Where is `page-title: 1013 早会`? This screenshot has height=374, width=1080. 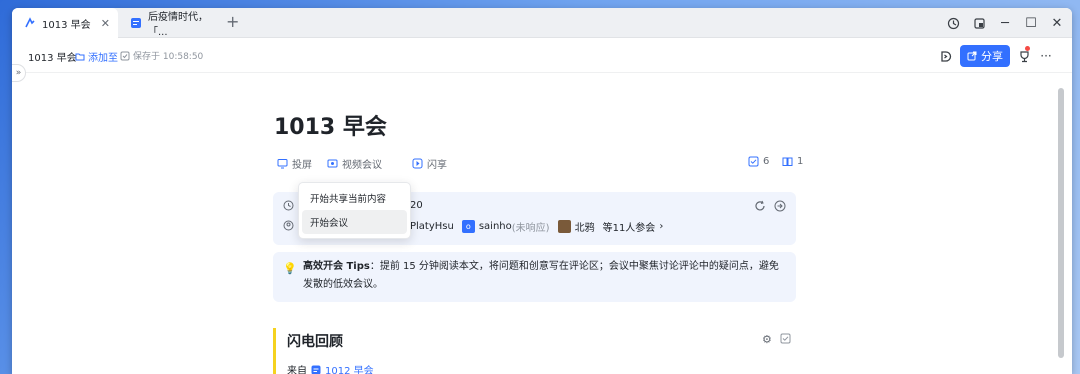
page-title: 1013 早会 is located at coordinates (330, 127).